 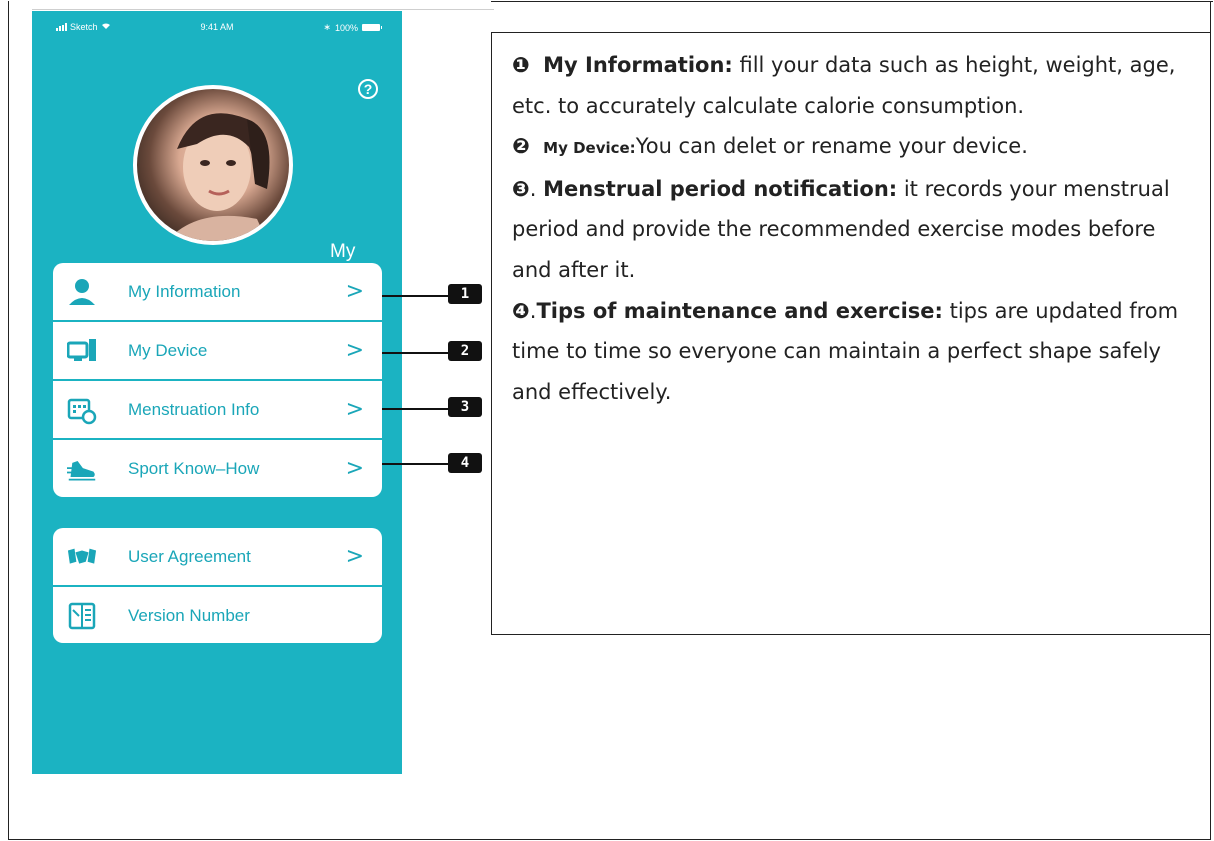 I want to click on battery-label: 100%, so click(x=346, y=27).